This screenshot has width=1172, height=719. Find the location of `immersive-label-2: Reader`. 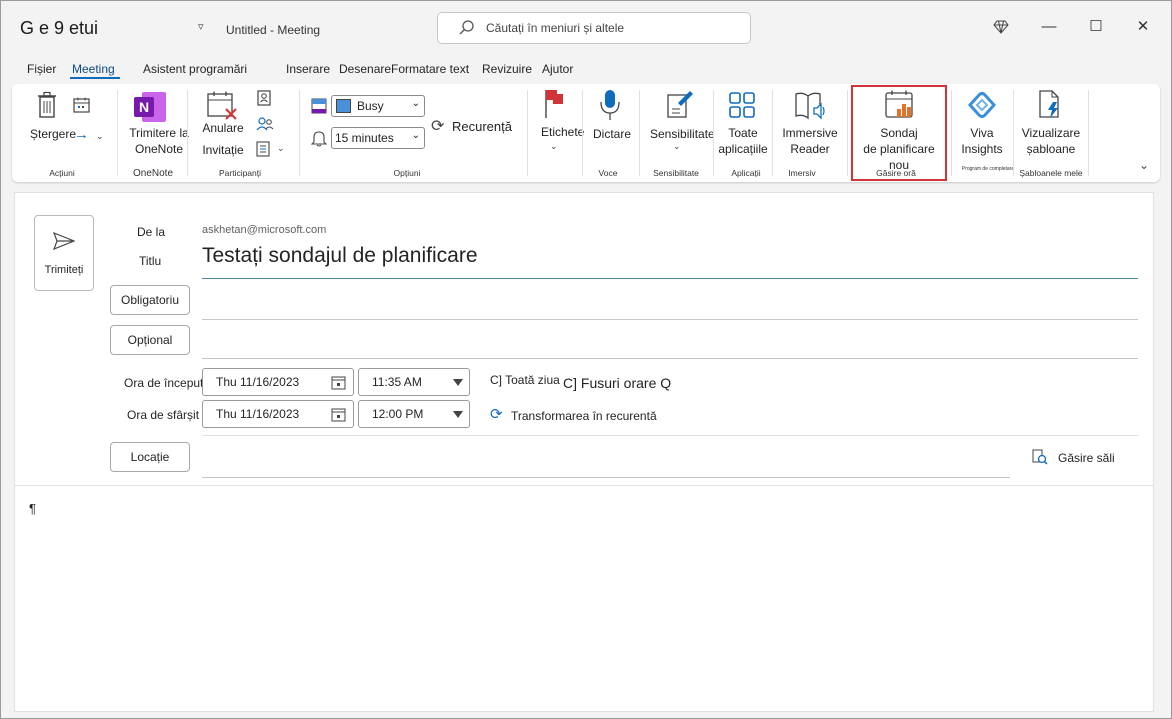

immersive-label-2: Reader is located at coordinates (810, 149).